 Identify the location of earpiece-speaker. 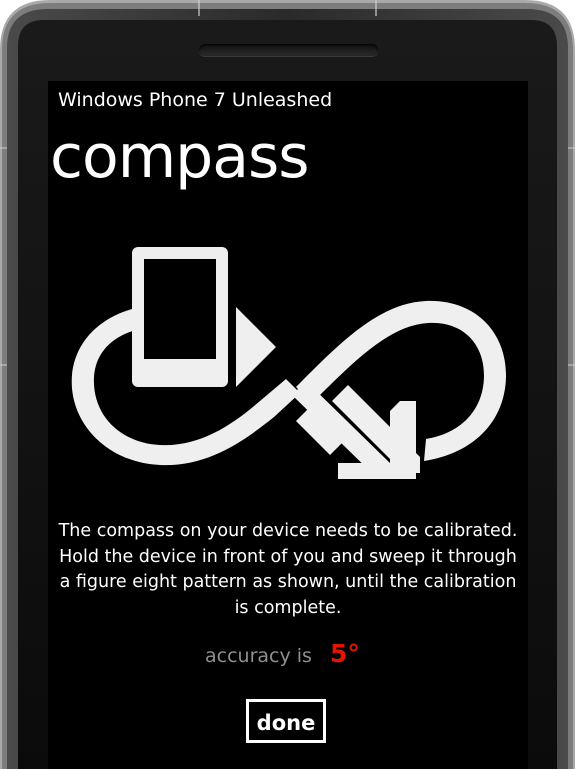
(288, 50).